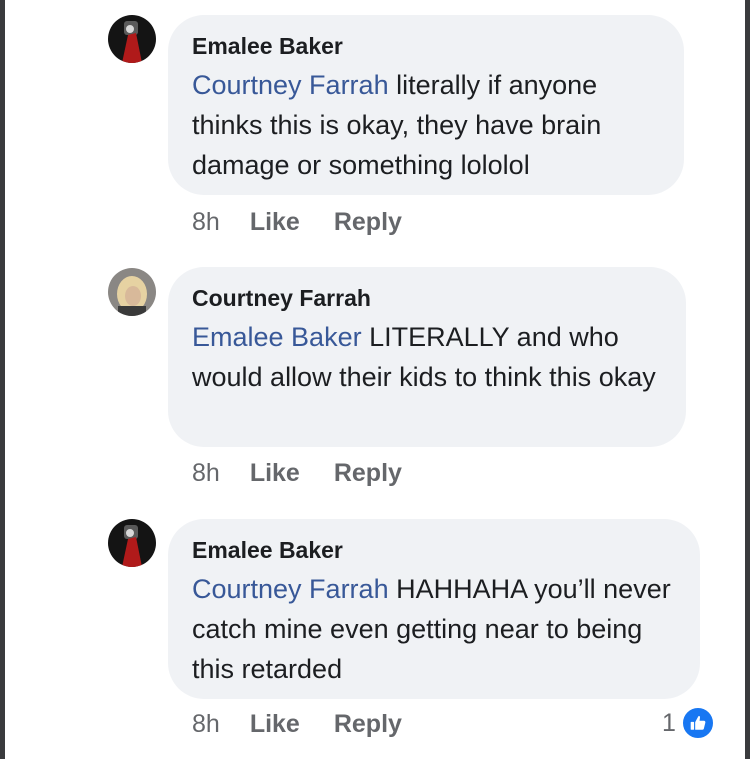 The image size is (750, 759). Describe the element at coordinates (747, 379) in the screenshot. I see `window-edge-right` at that location.